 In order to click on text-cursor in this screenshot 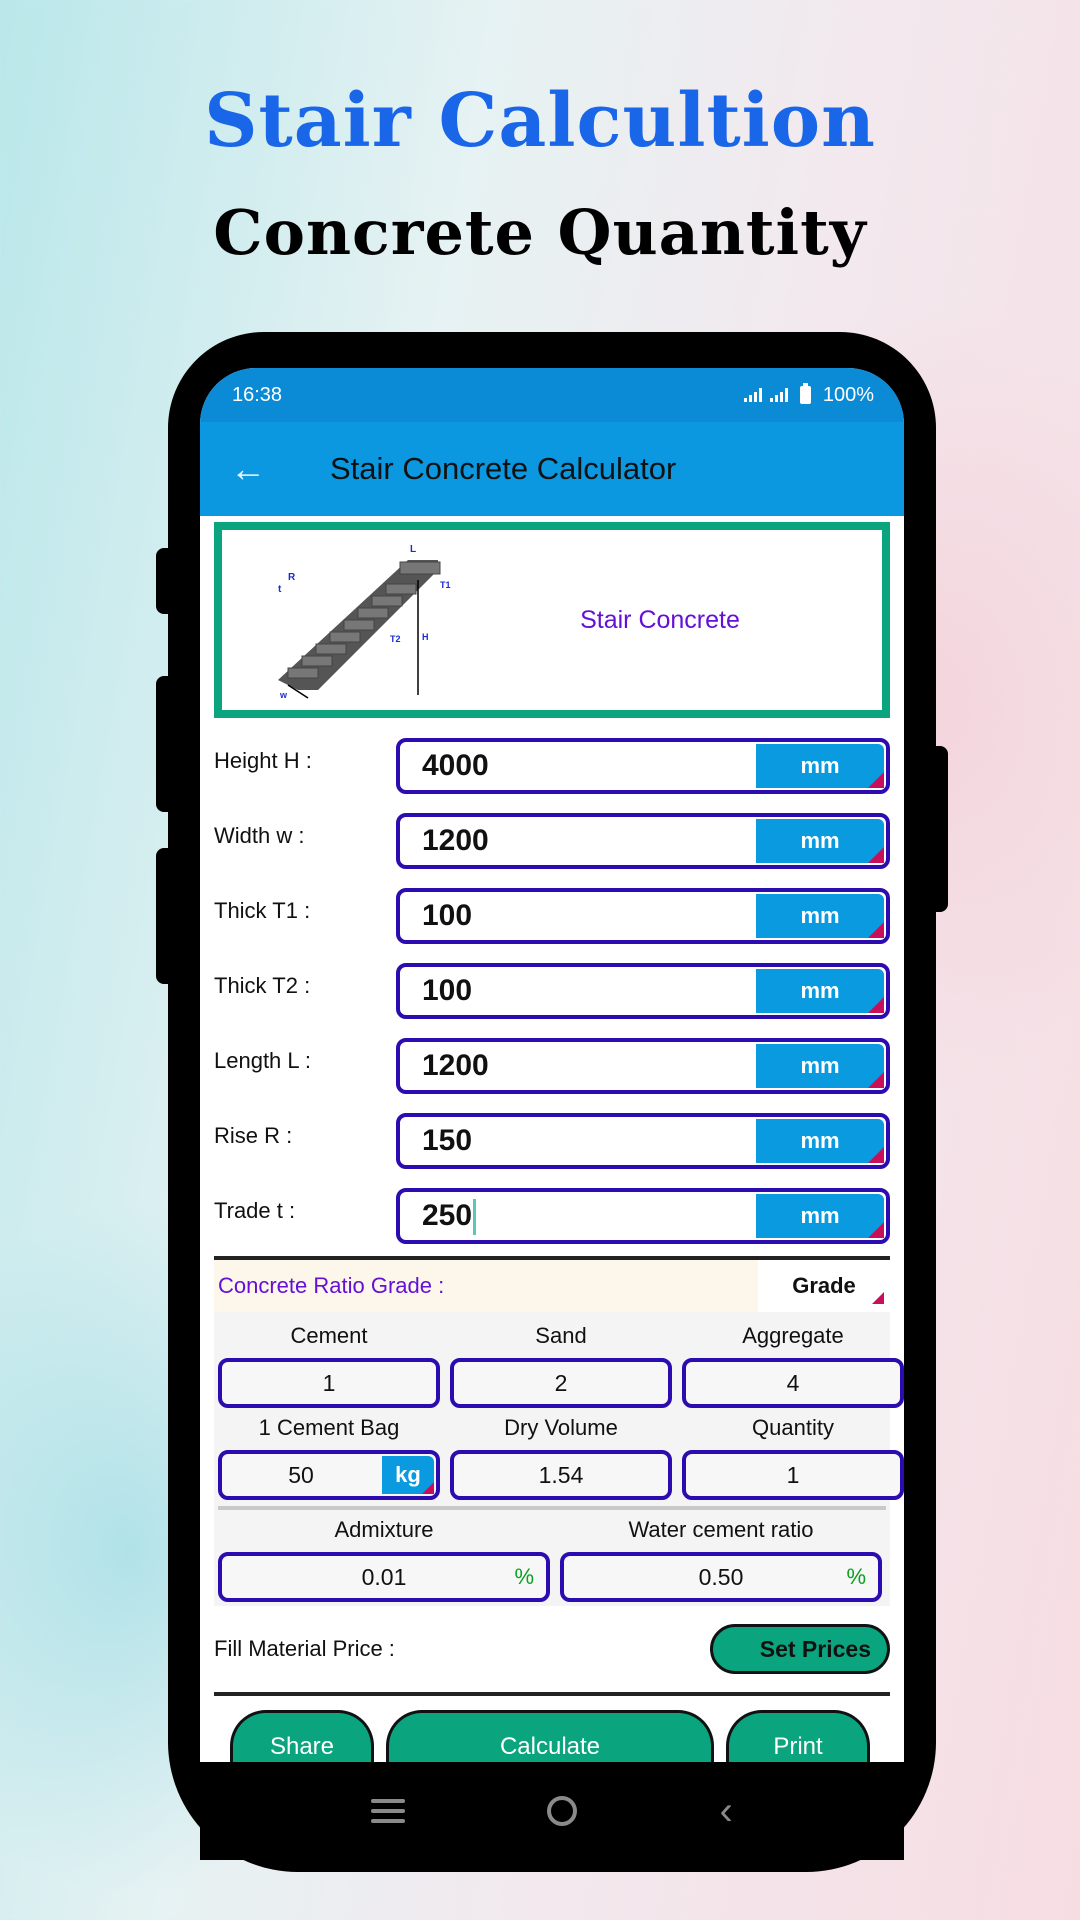, I will do `click(475, 1217)`.